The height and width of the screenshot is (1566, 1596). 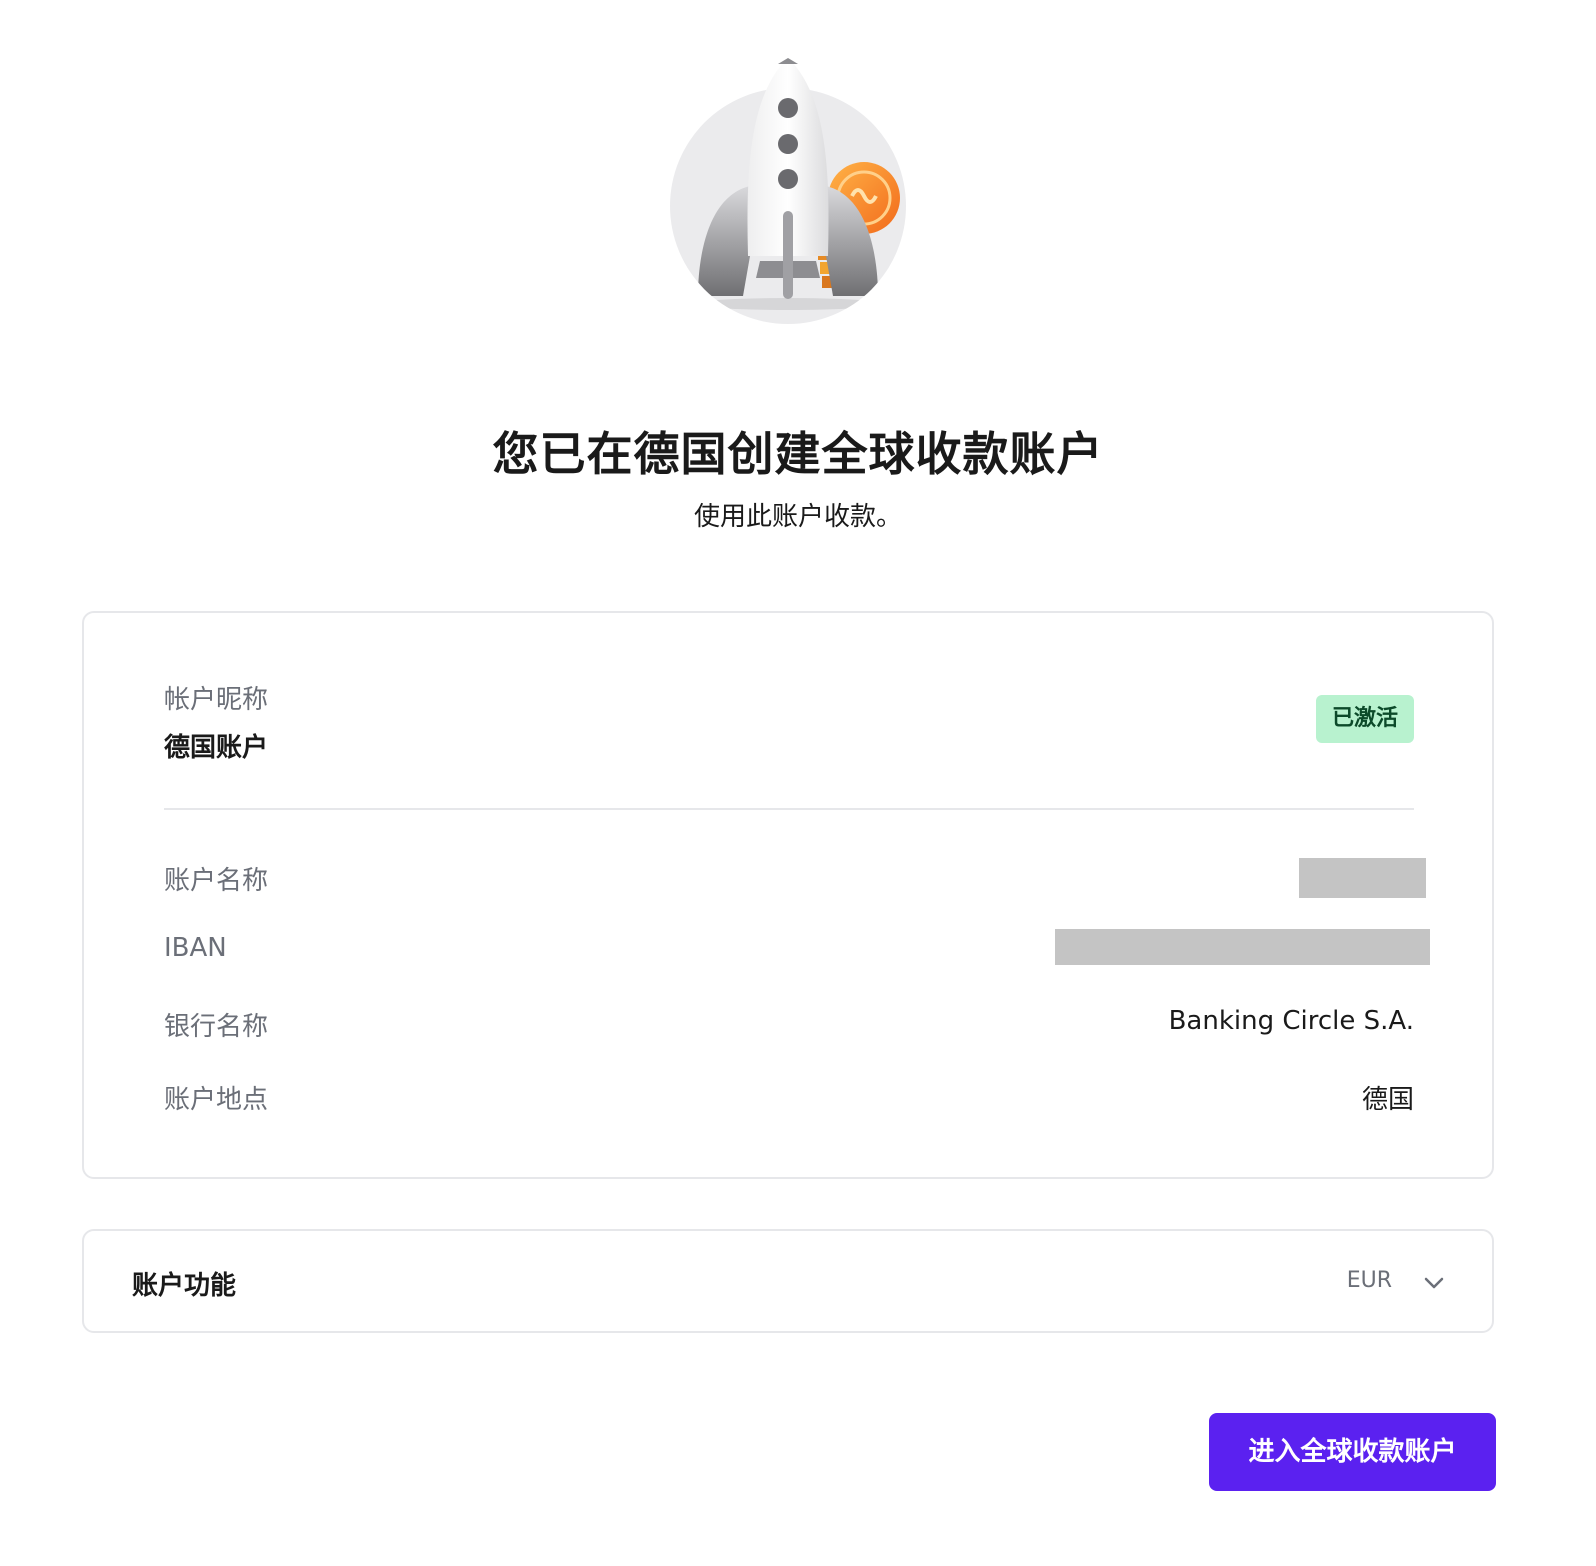 What do you see at coordinates (789, 1026) in the screenshot?
I see `detail-row-bank-name: 银行名称 Banking Circle S.A.` at bounding box center [789, 1026].